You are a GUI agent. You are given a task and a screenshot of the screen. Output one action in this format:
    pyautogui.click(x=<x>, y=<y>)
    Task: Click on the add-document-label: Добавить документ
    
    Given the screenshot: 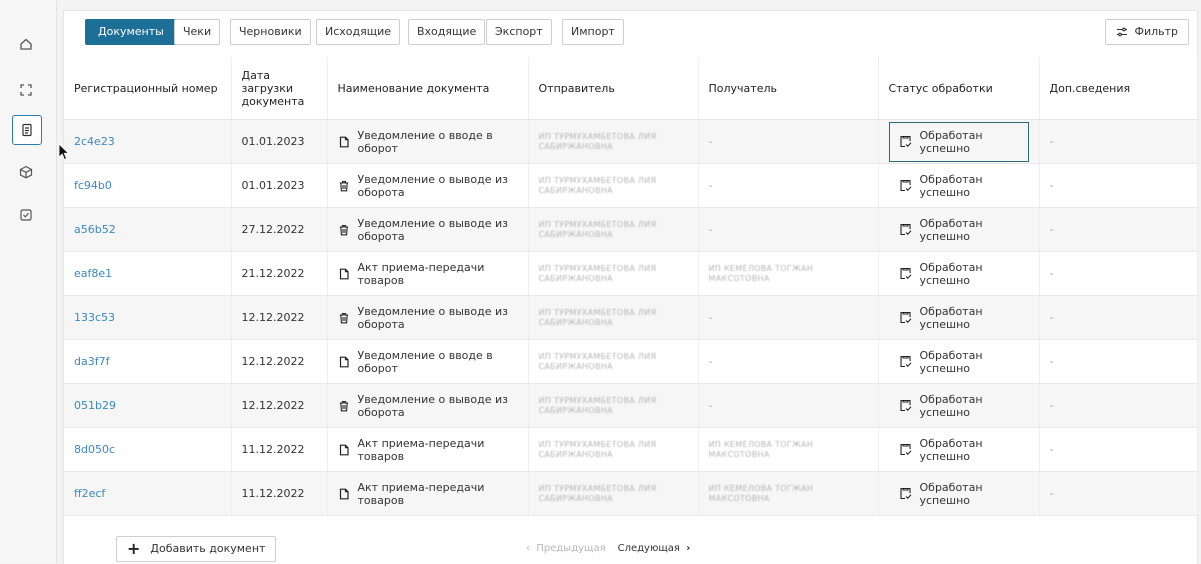 What is the action you would take?
    pyautogui.click(x=208, y=548)
    